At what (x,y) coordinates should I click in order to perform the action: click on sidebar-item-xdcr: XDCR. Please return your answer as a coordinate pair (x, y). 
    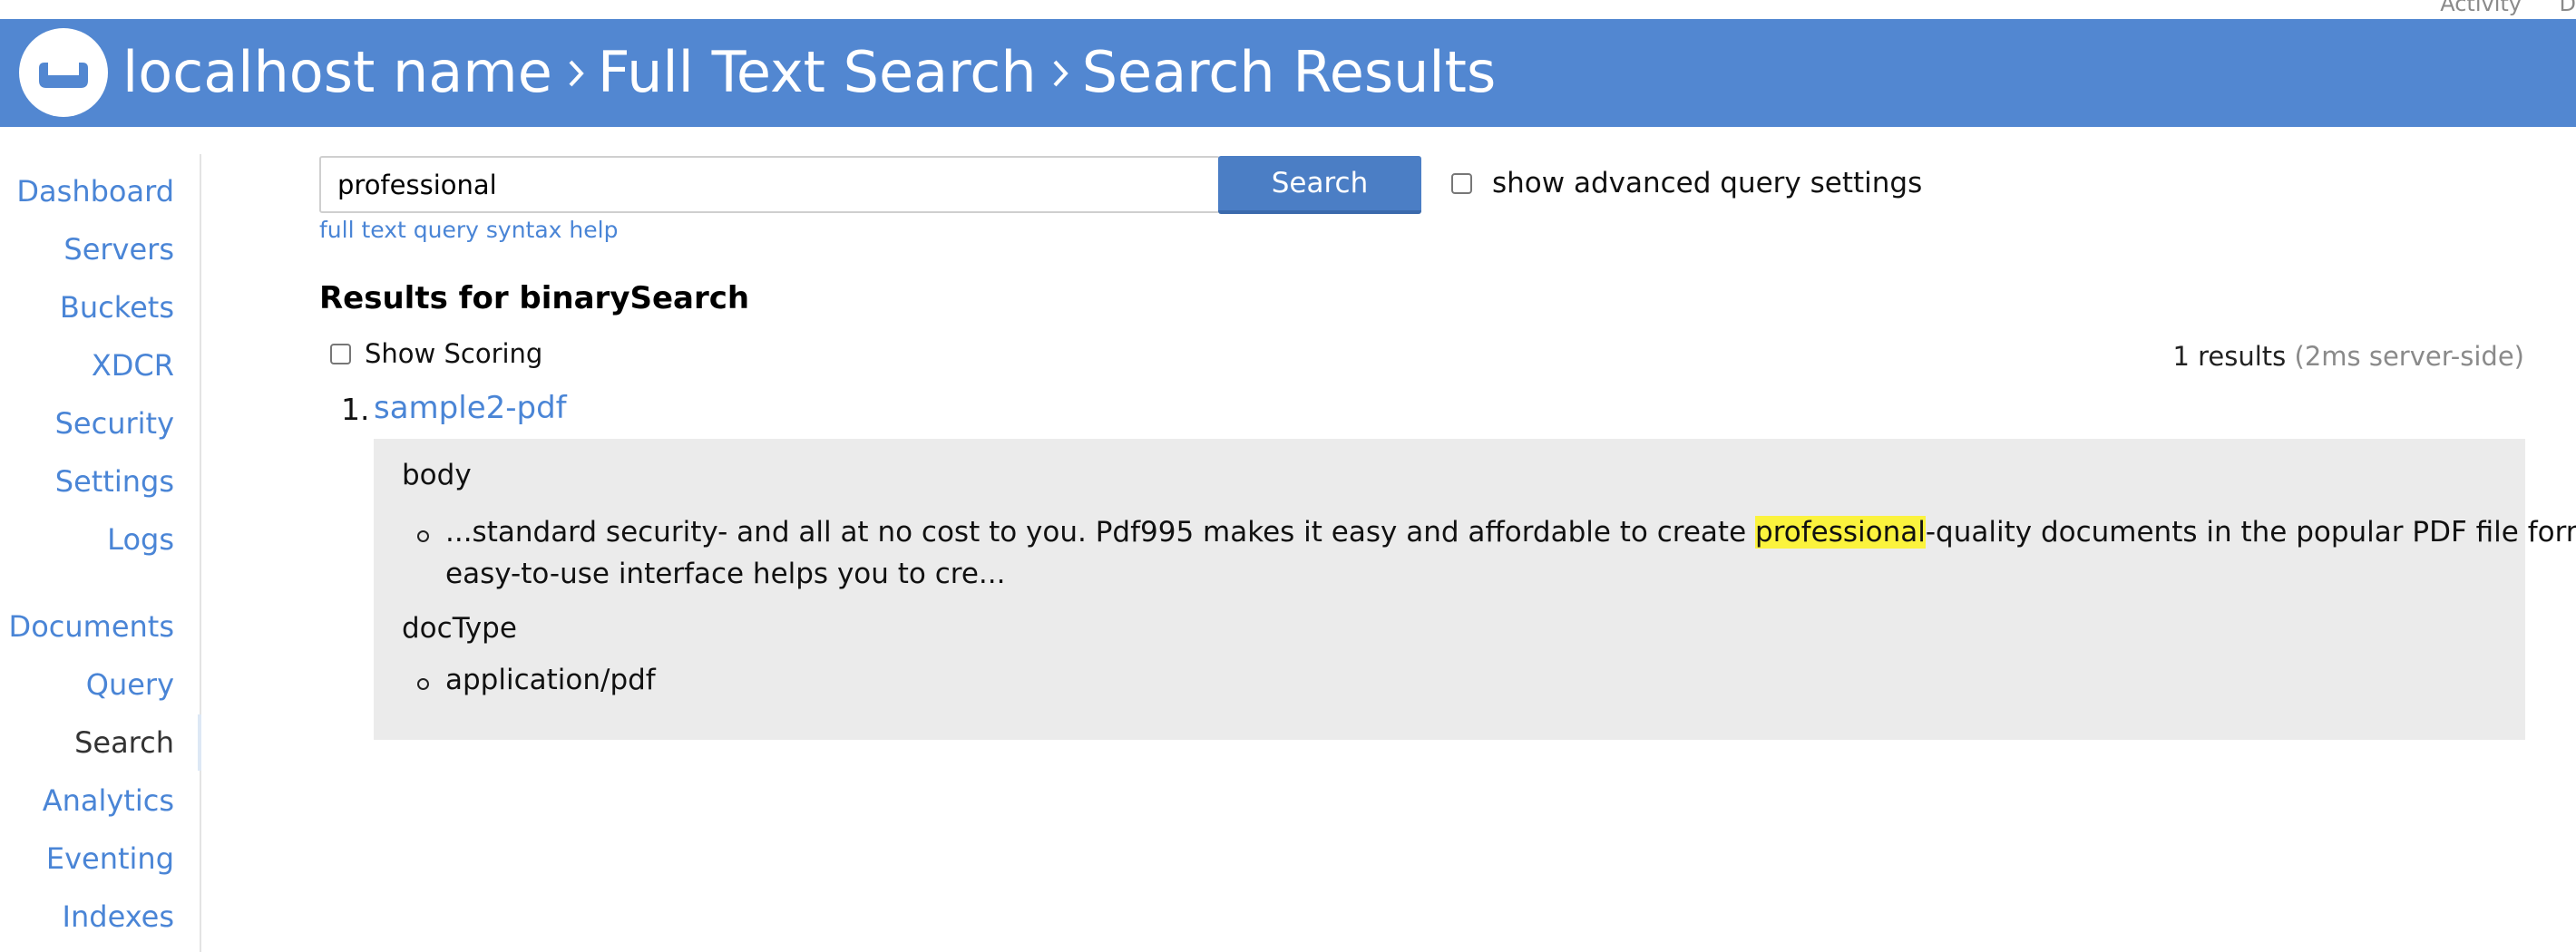
    Looking at the image, I should click on (133, 366).